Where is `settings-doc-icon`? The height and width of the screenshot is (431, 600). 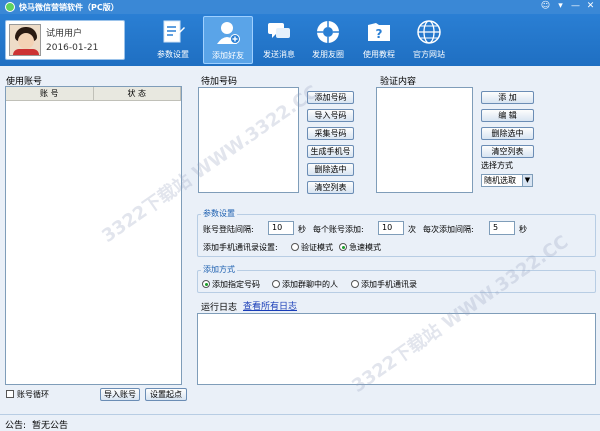 settings-doc-icon is located at coordinates (173, 32).